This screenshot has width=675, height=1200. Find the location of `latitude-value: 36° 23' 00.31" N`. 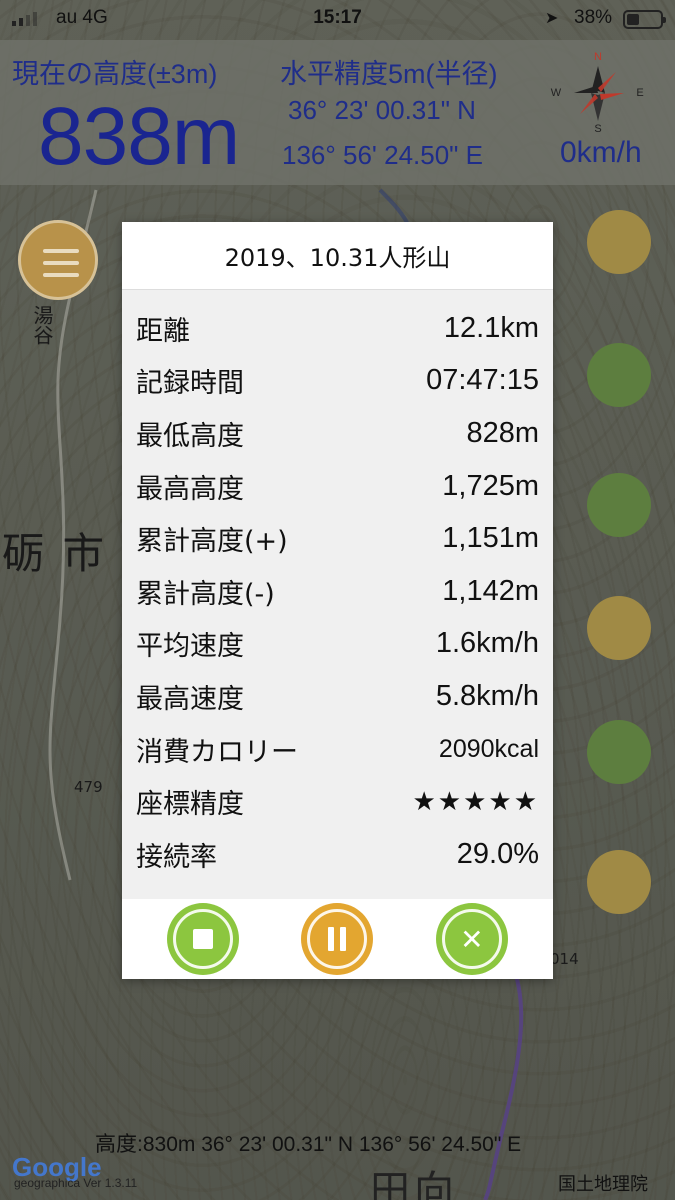

latitude-value: 36° 23' 00.31" N is located at coordinates (382, 110).